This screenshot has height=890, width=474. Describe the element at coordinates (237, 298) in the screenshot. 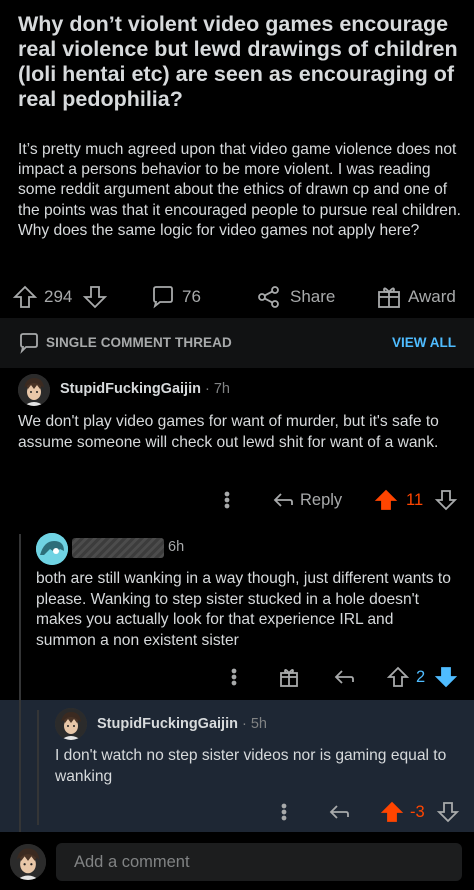

I see `post-actions: 294 76 Share Award` at that location.